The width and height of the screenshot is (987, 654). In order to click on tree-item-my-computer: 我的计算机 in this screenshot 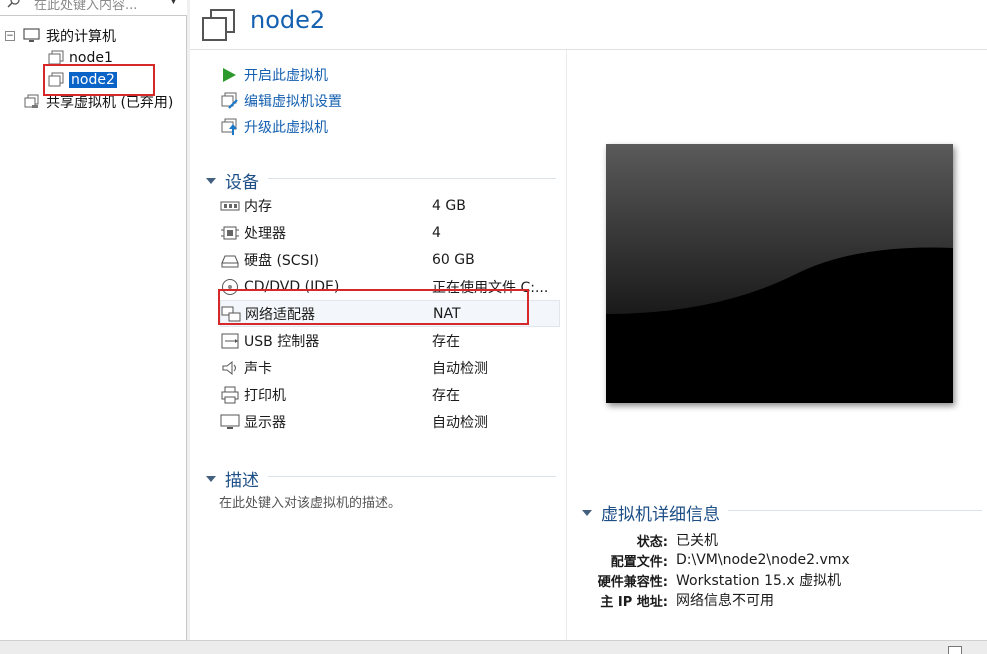, I will do `click(69, 36)`.